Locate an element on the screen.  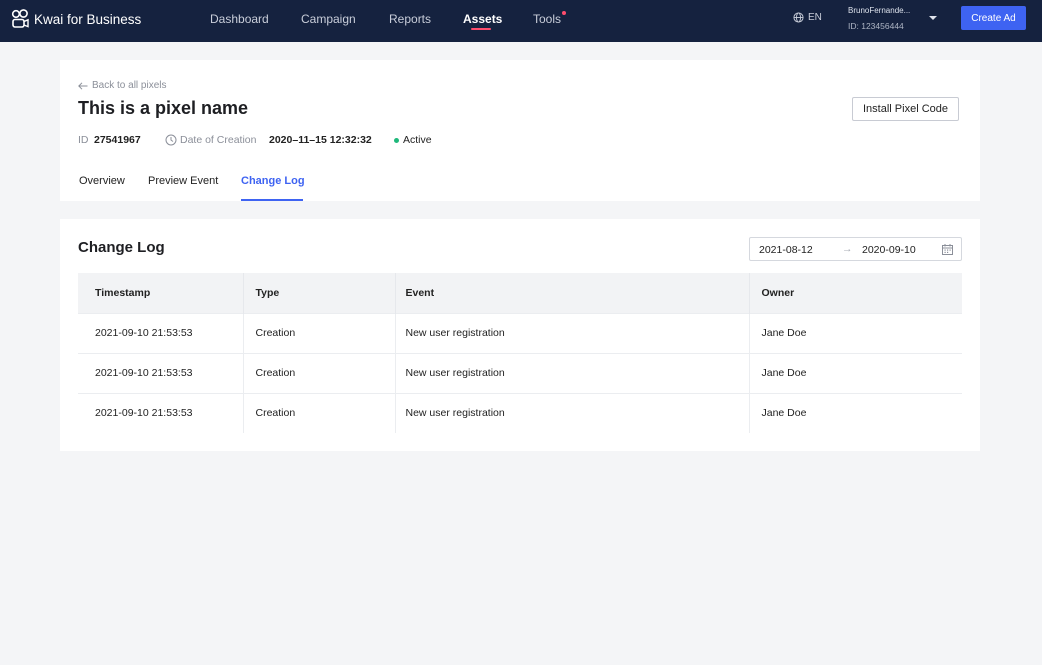
nav-assets: Assets is located at coordinates (482, 19).